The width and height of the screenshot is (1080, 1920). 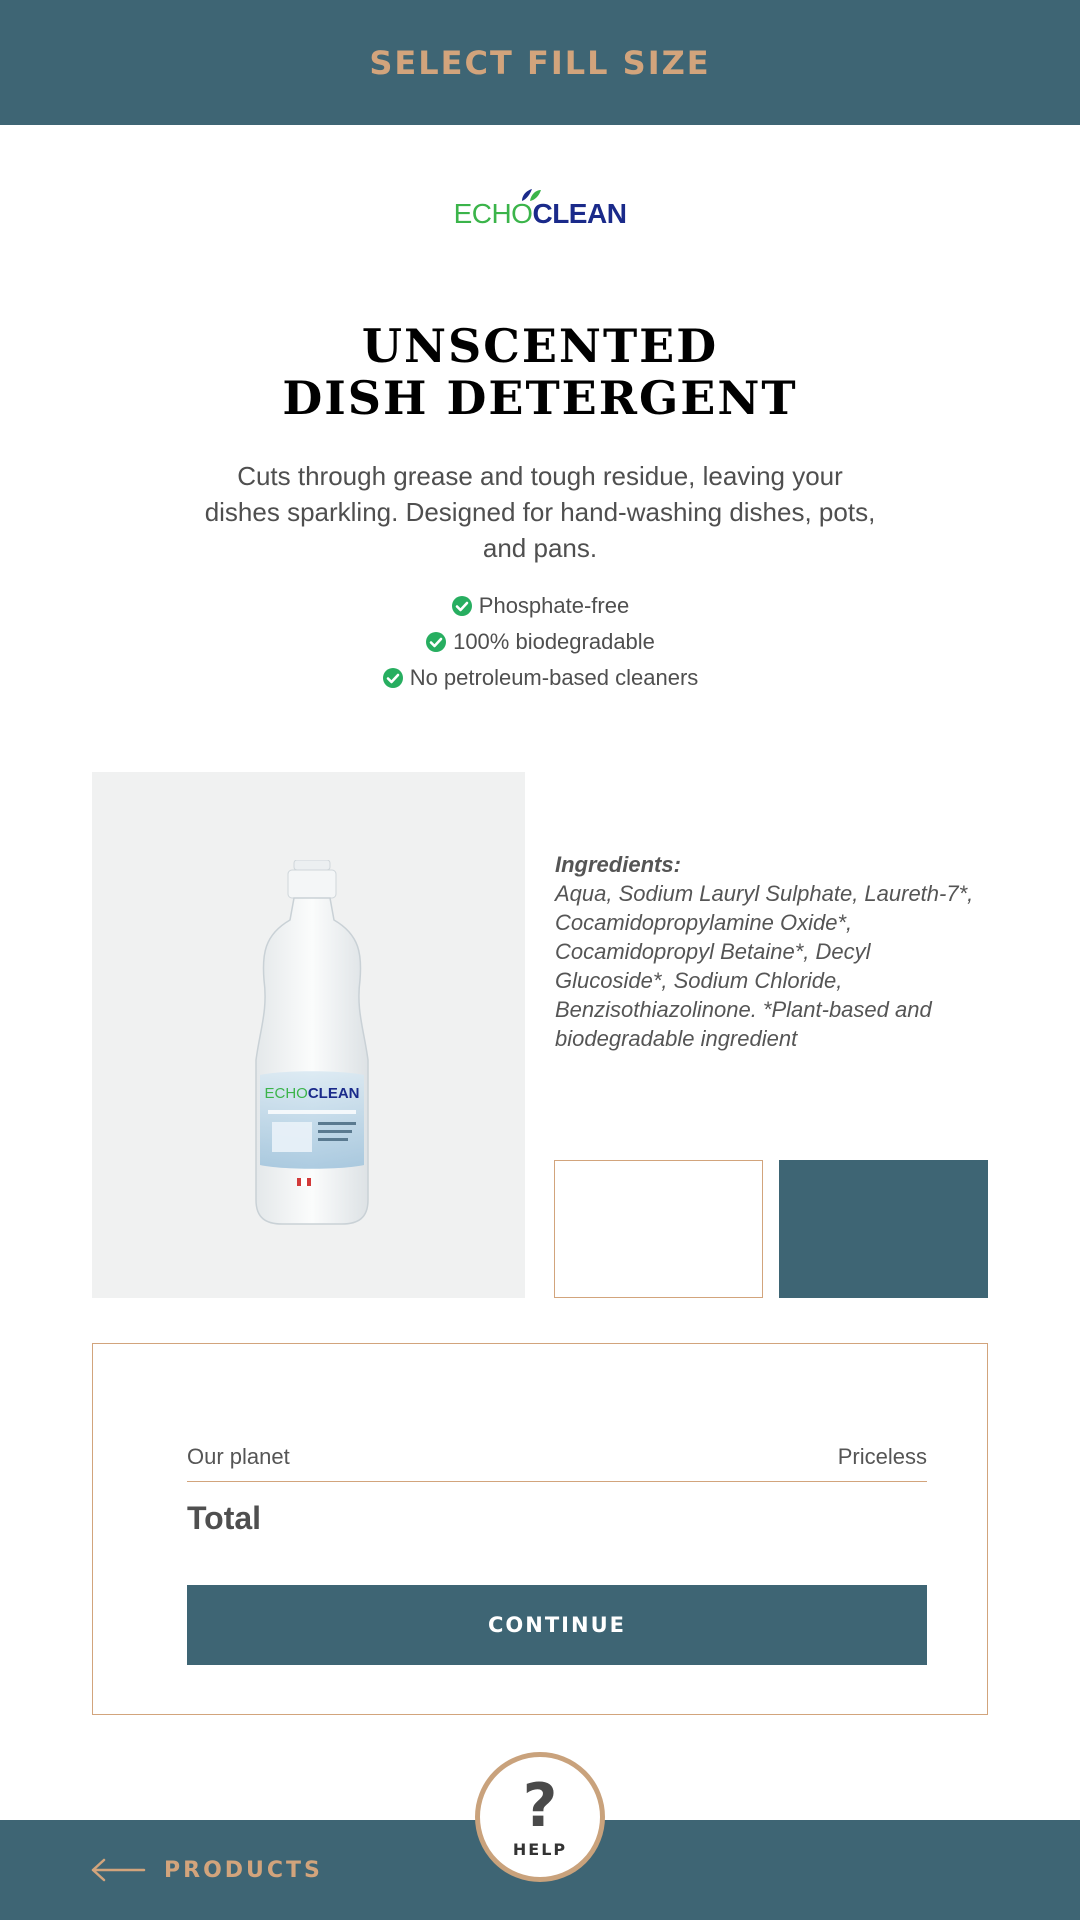 I want to click on product-image: ECHOCLEAN, so click(x=308, y=1035).